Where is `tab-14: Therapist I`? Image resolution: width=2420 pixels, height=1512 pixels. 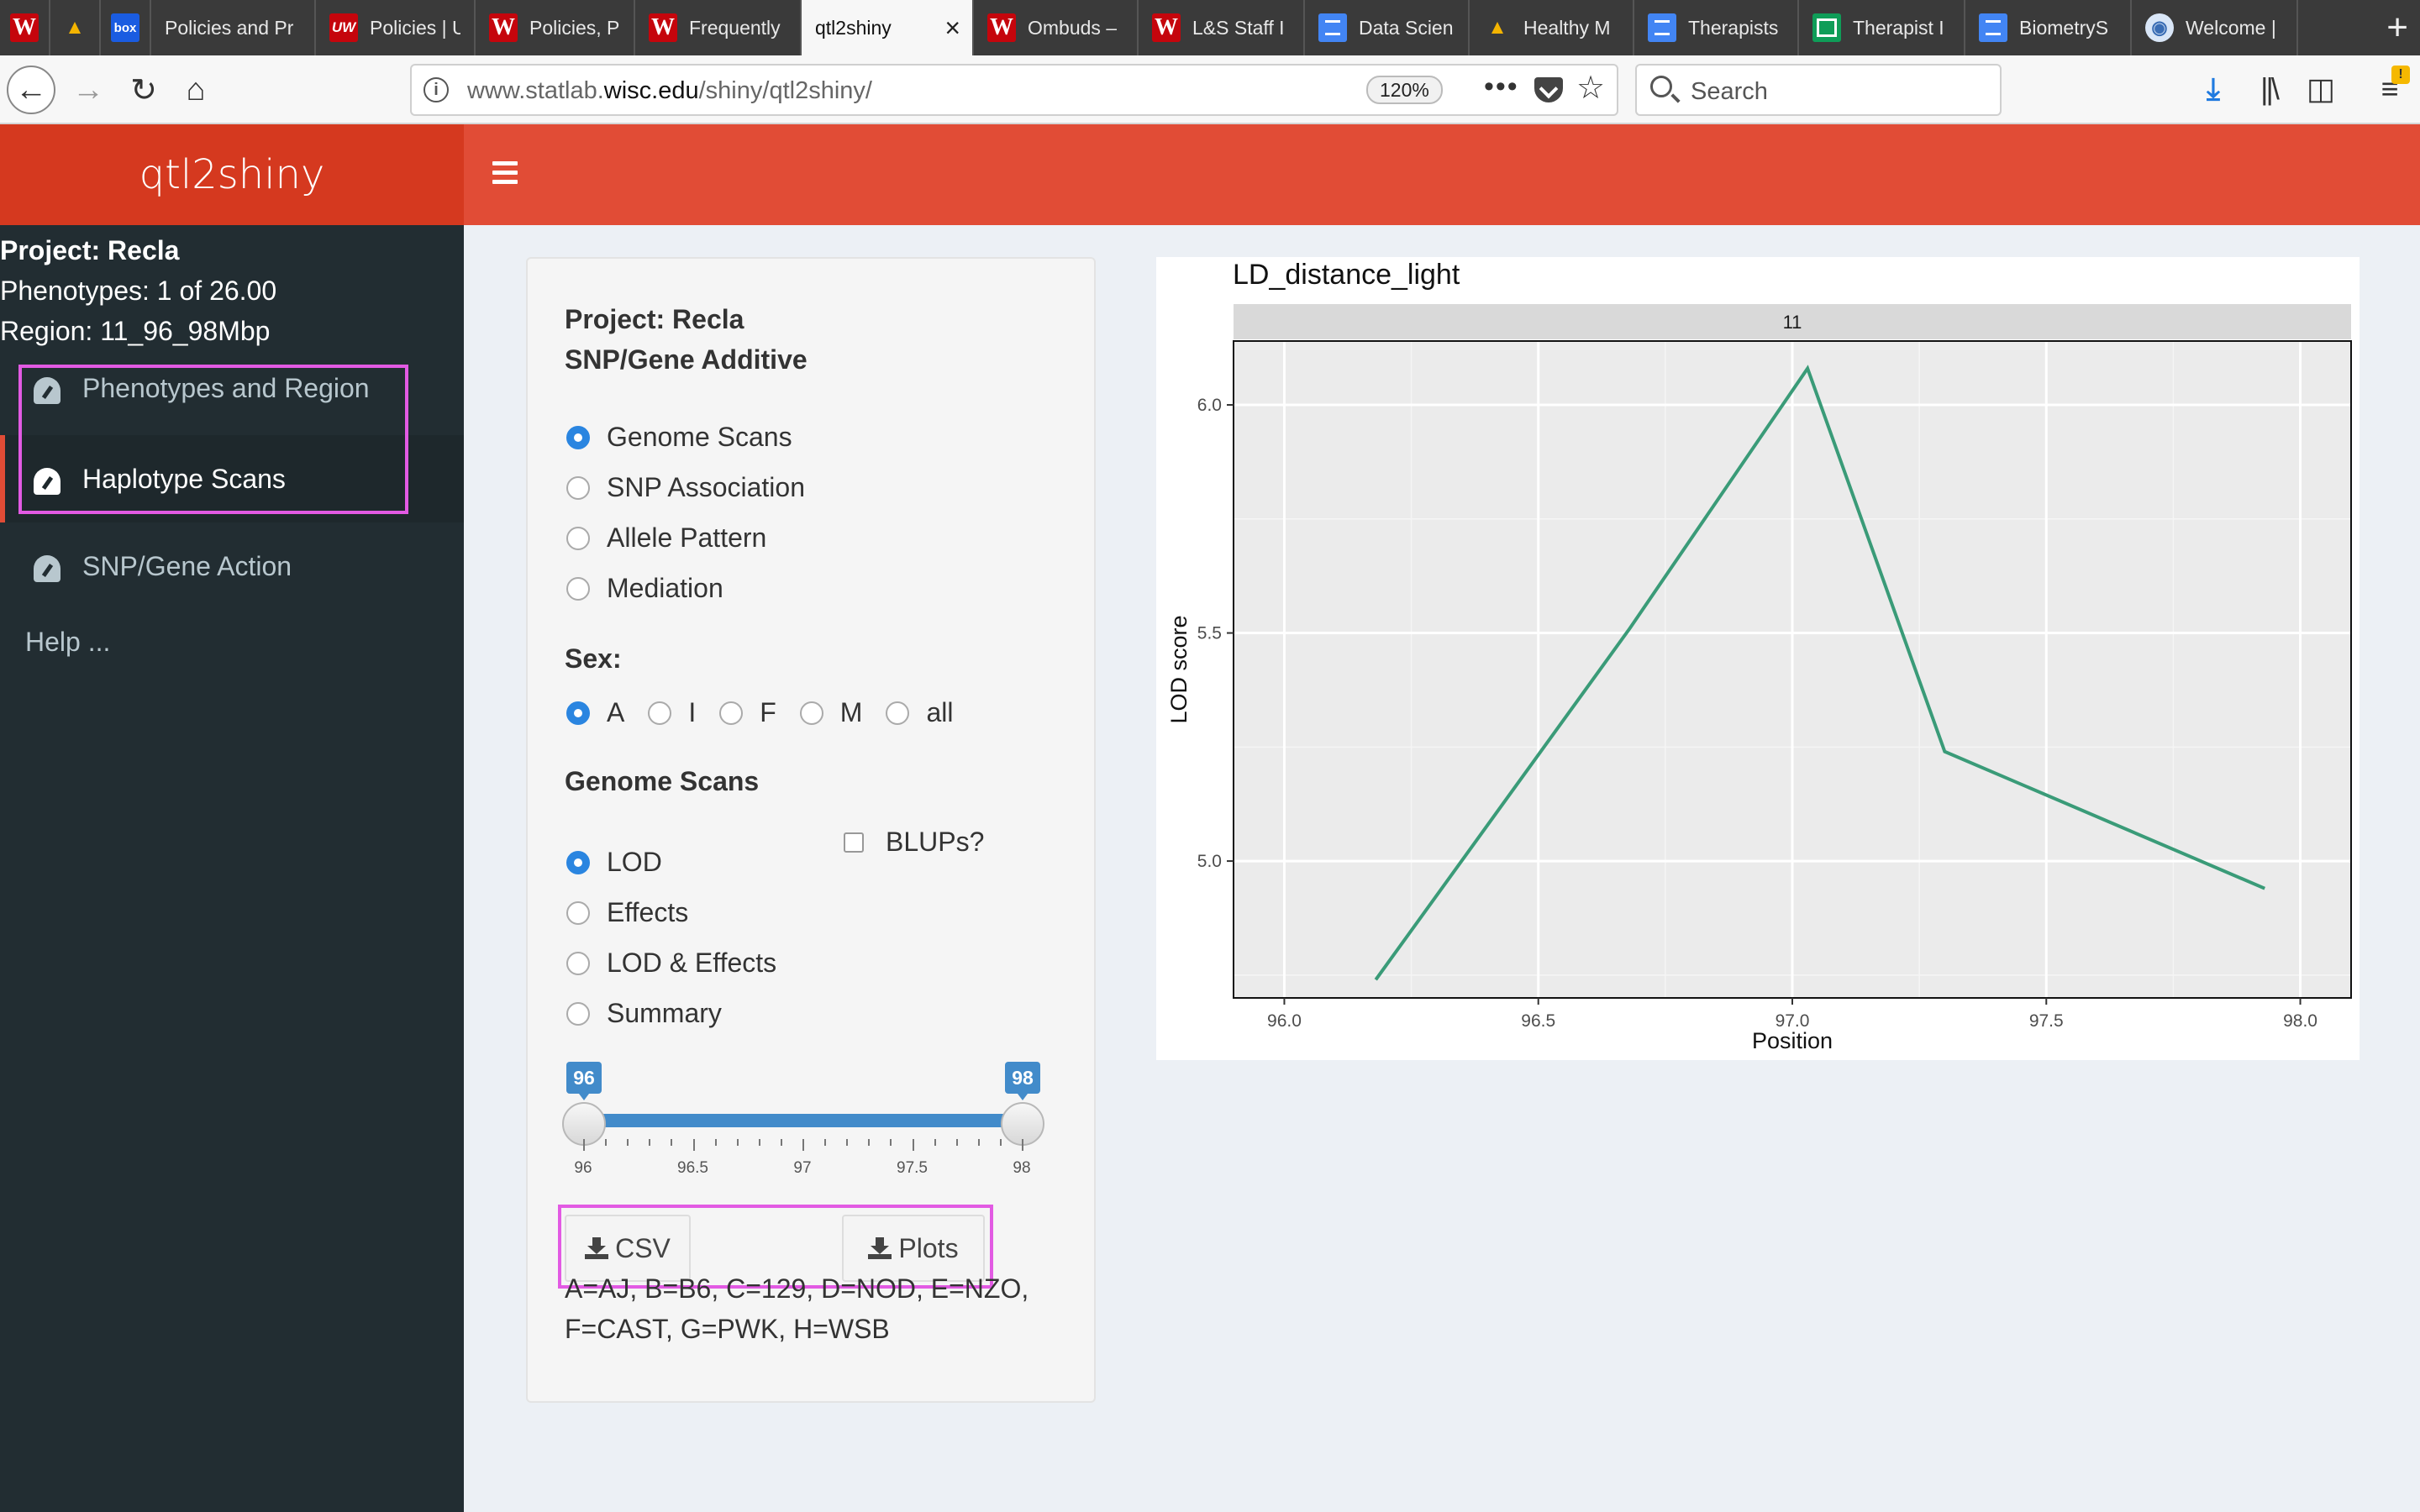 tab-14: Therapist I is located at coordinates (1882, 27).